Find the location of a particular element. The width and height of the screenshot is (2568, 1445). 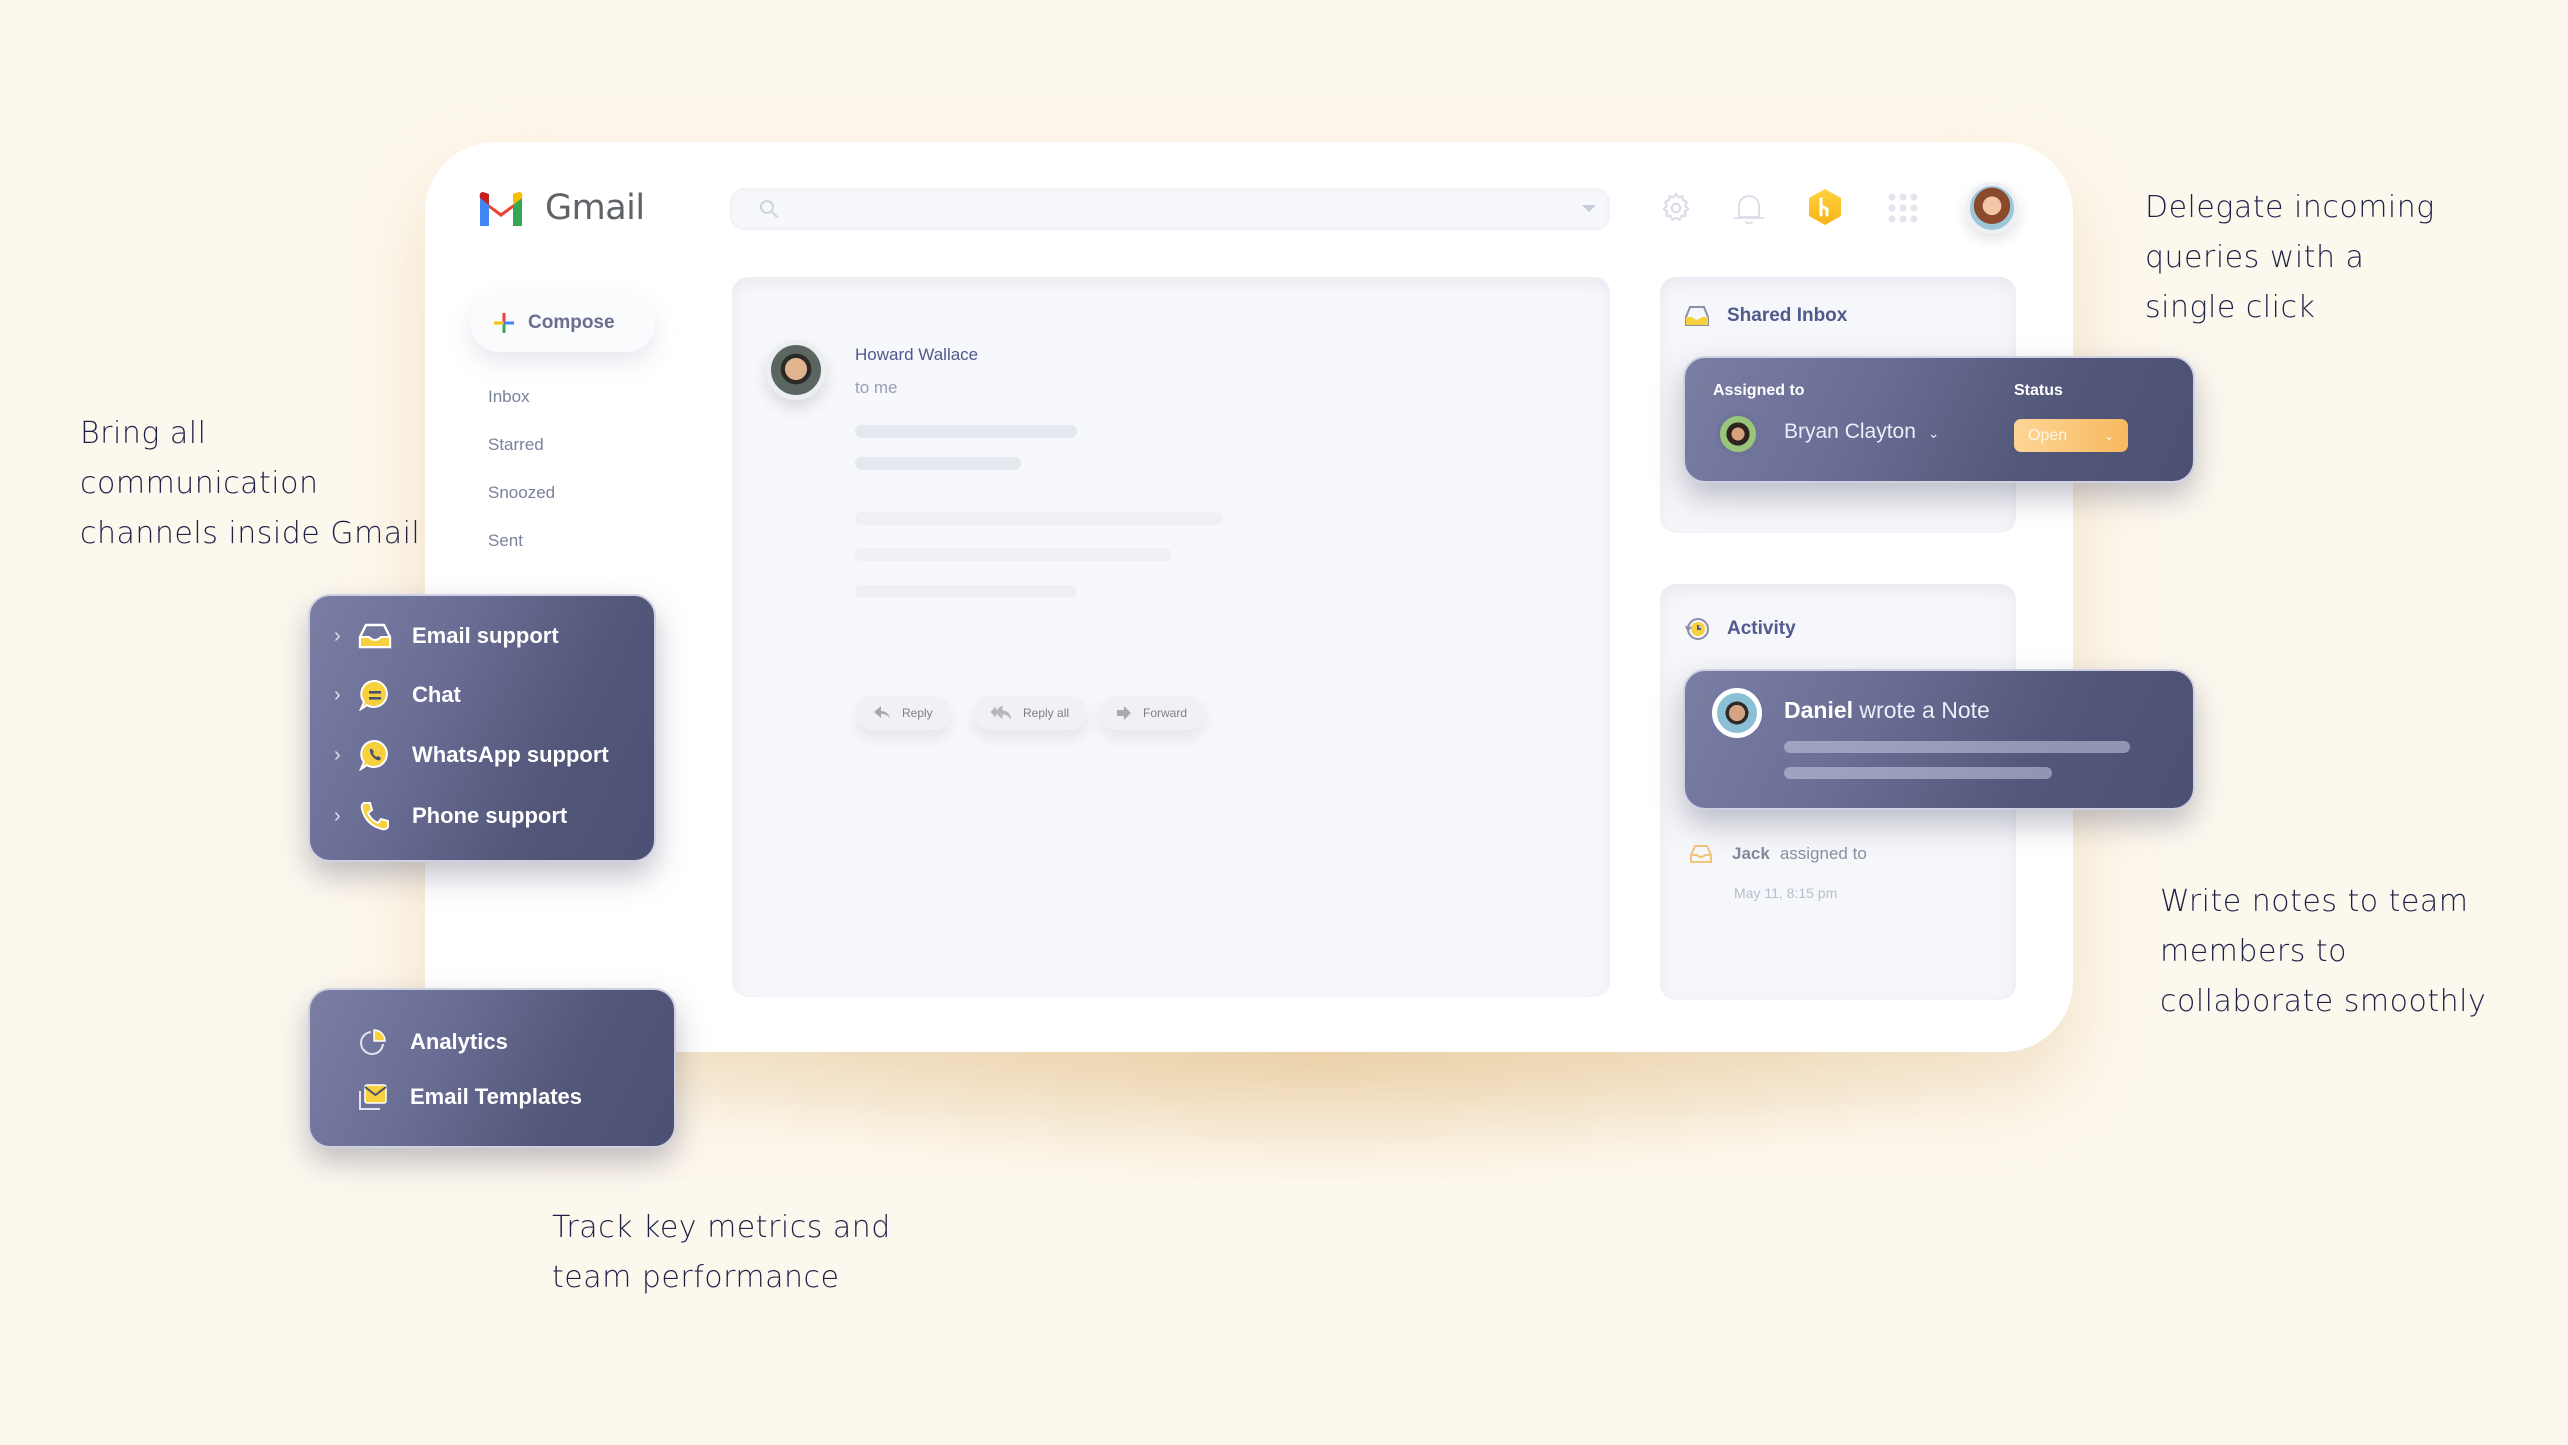

channel-phone-support: › Phone support is located at coordinates (450, 816).